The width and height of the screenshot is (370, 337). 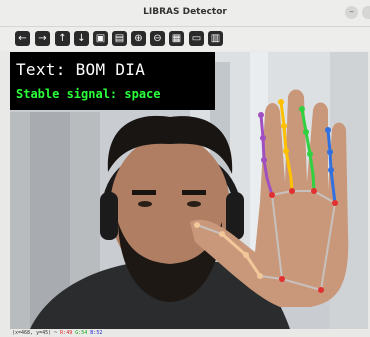 What do you see at coordinates (366, 12) in the screenshot?
I see `close-button` at bounding box center [366, 12].